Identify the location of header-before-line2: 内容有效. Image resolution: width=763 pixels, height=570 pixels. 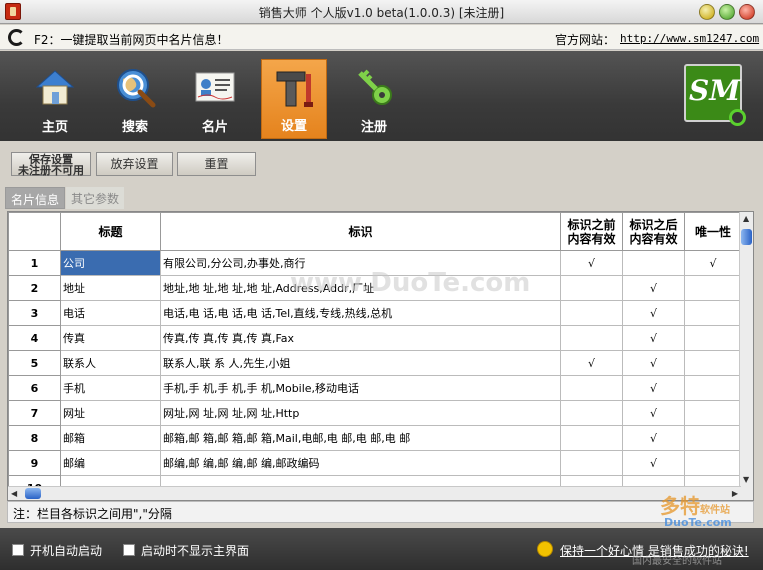
(591, 238).